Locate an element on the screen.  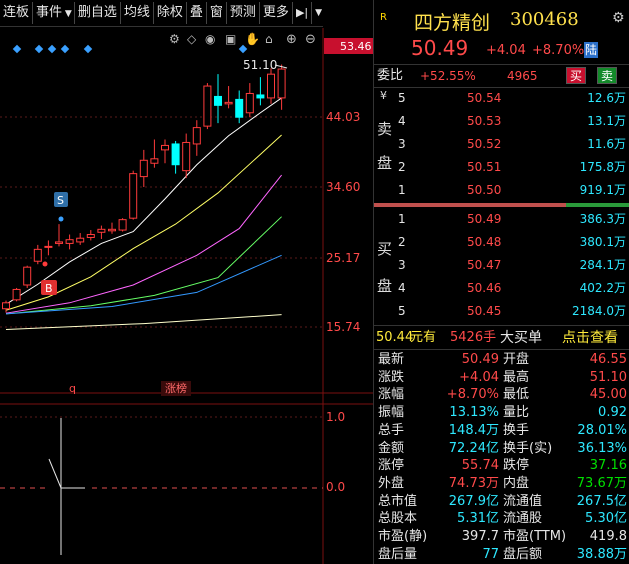
stat-row: 总市值 267.9亿 流通值 267.5亿 is located at coordinates (501, 502).